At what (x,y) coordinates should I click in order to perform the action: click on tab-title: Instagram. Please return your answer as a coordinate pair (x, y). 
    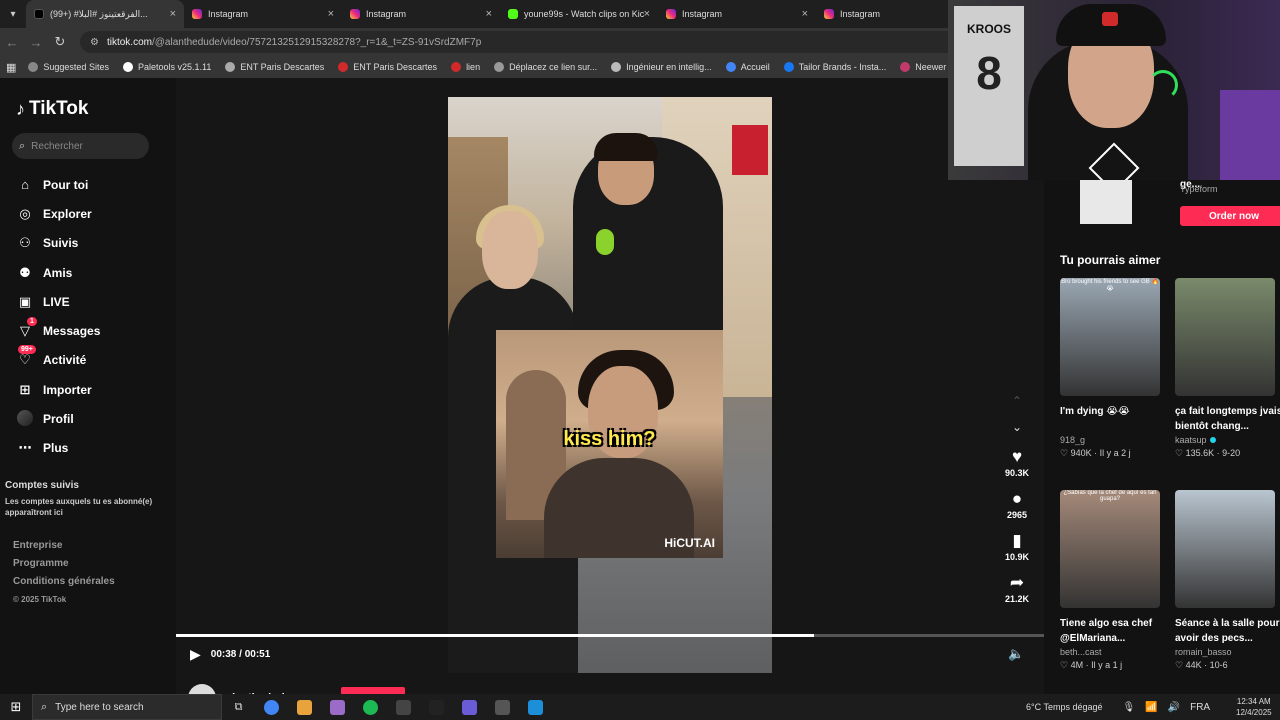
    Looking at the image, I should click on (860, 14).